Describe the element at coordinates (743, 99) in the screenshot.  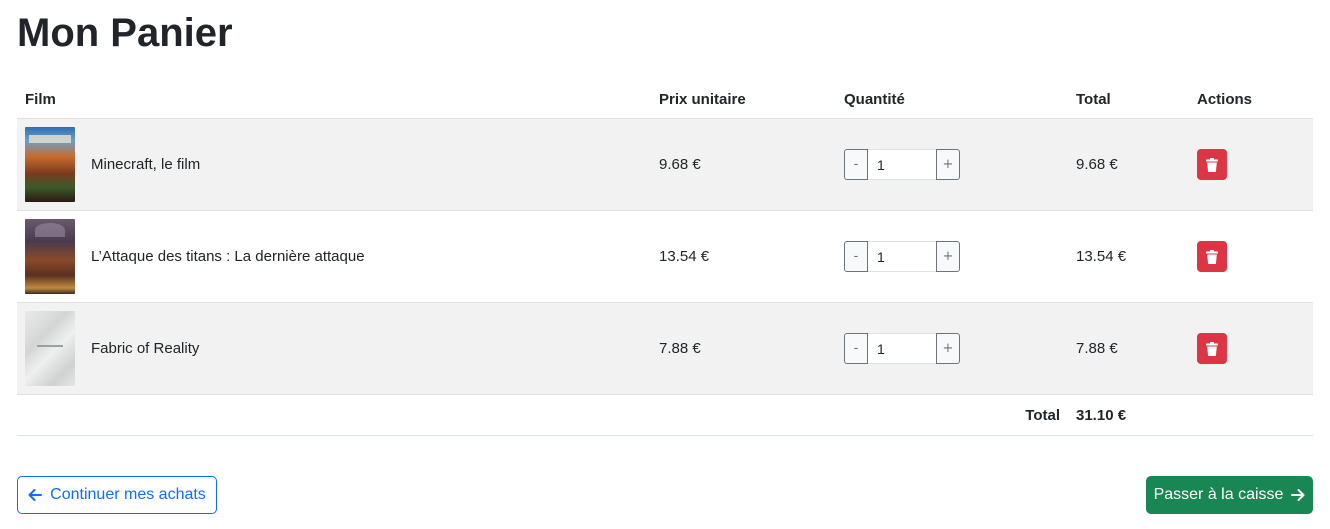
I see `header-unit-price: Prix unitaire` at that location.